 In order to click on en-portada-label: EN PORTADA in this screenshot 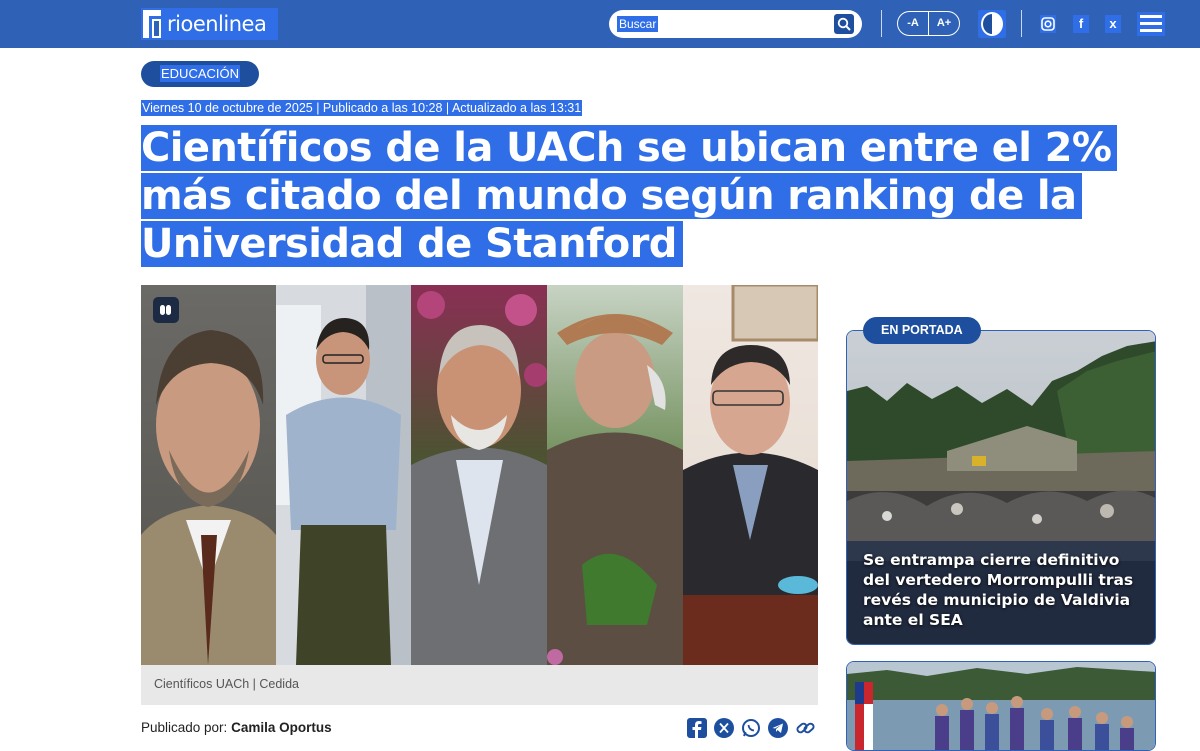, I will do `click(922, 330)`.